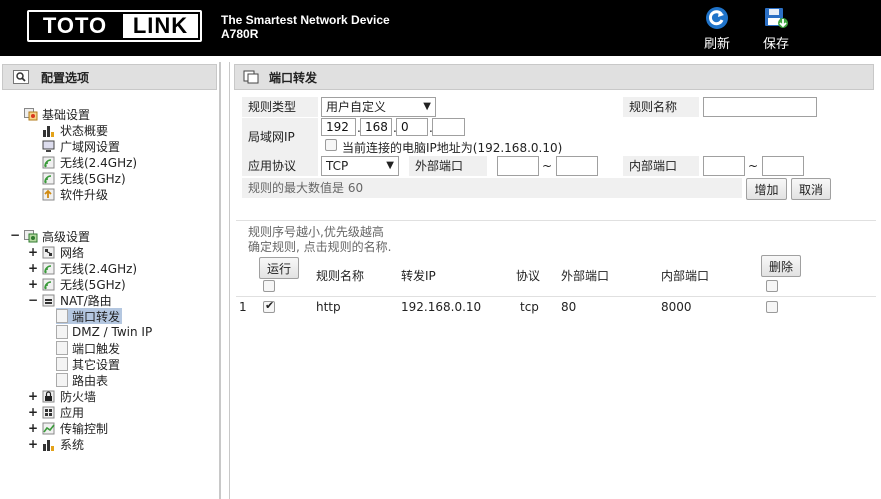 The height and width of the screenshot is (499, 881). What do you see at coordinates (529, 307) in the screenshot?
I see `row-protocol: tcp` at bounding box center [529, 307].